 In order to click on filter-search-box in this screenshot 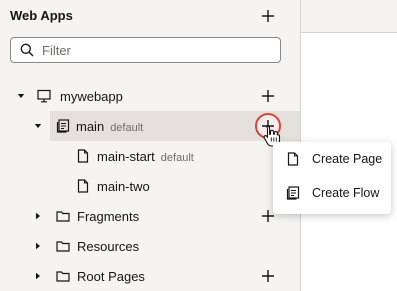, I will do `click(145, 50)`.